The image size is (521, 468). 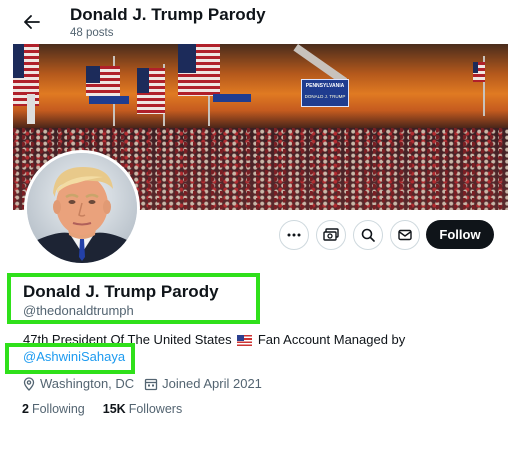 What do you see at coordinates (212, 383) in the screenshot?
I see `join-date-text: Joined April 2021` at bounding box center [212, 383].